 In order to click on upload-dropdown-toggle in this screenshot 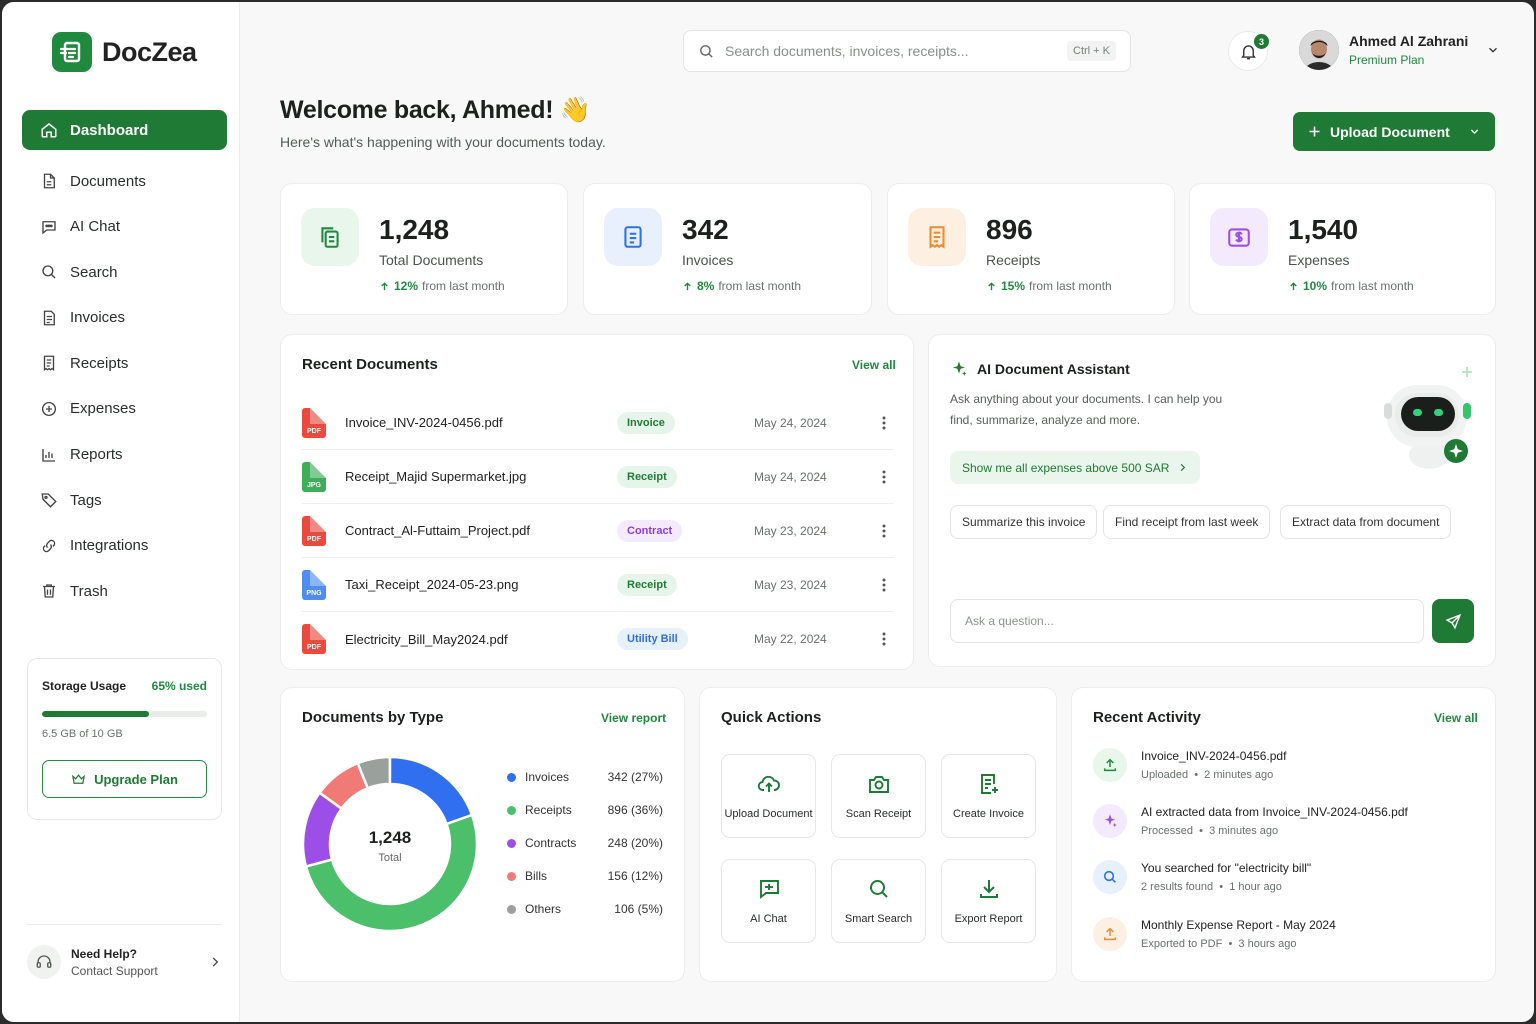, I will do `click(1474, 131)`.